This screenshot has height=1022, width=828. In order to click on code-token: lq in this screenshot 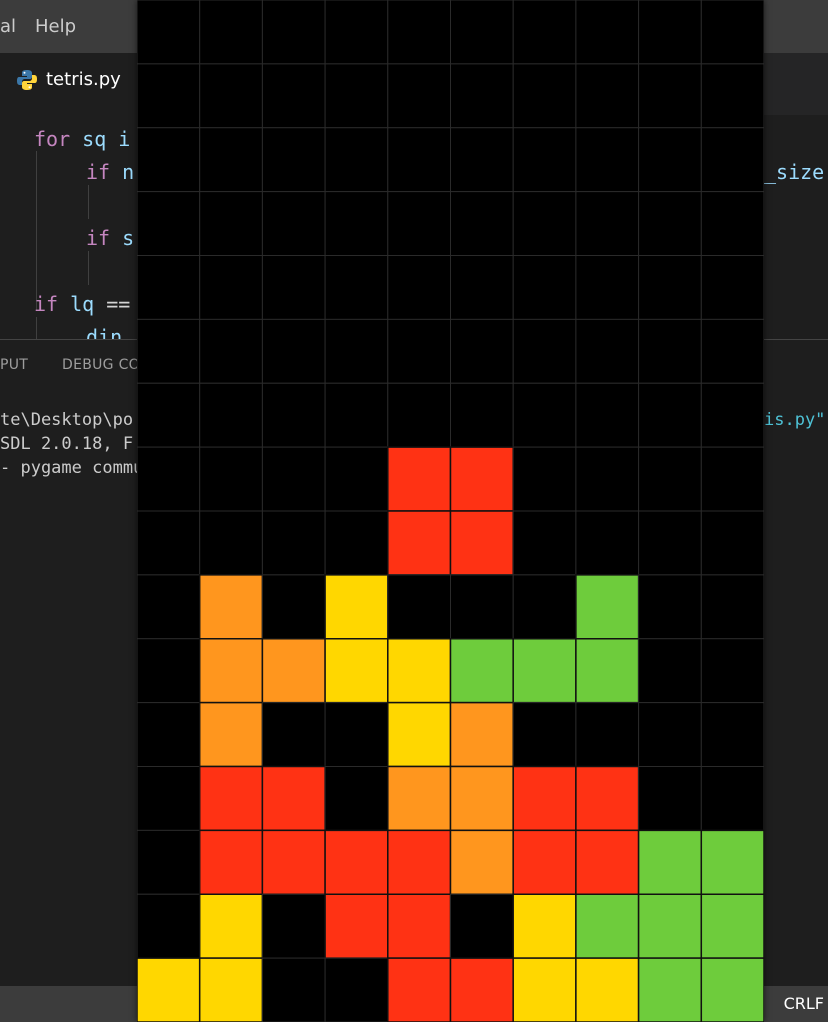, I will do `click(82, 304)`.